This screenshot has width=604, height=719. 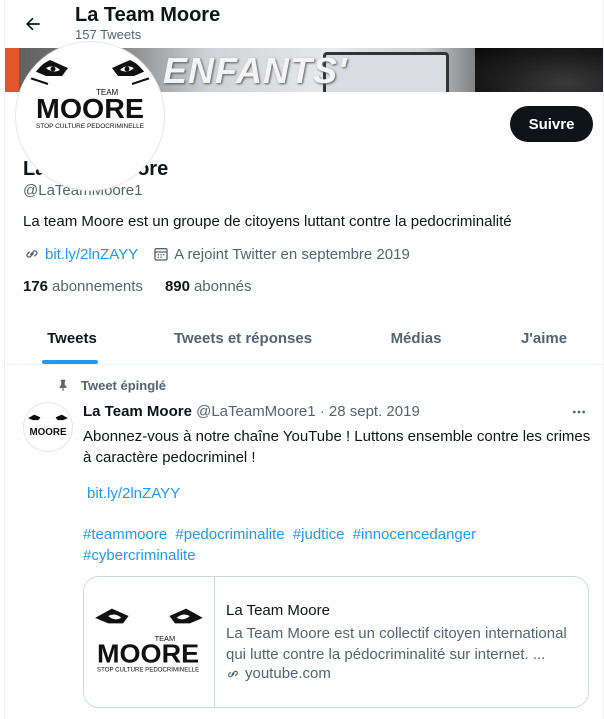 I want to click on pinned-label: Tweet épinglé, so click(x=110, y=385).